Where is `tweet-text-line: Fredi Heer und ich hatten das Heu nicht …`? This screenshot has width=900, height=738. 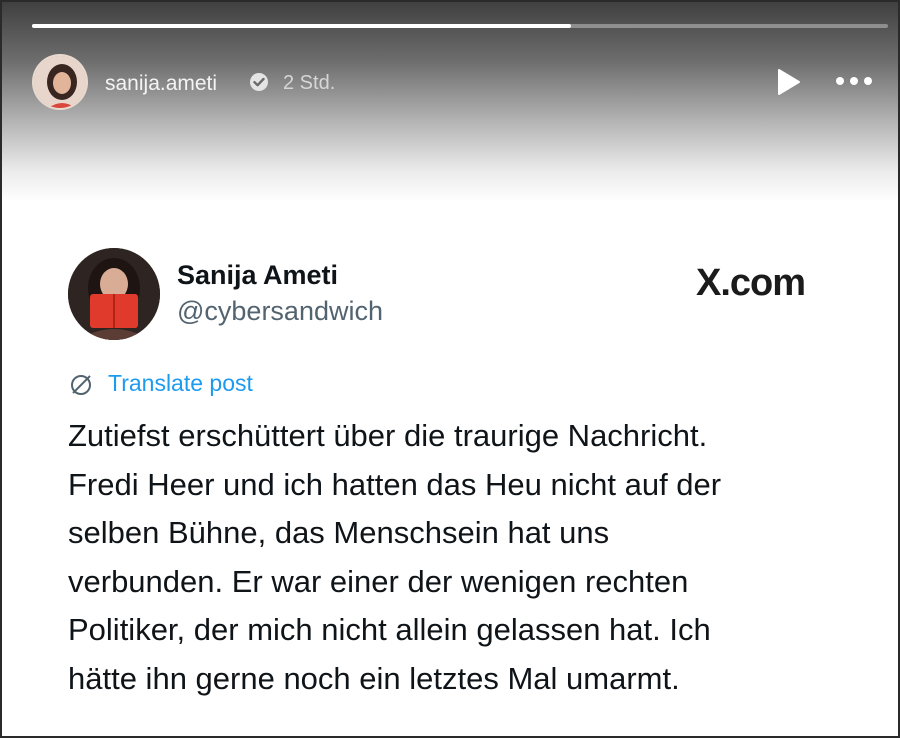
tweet-text-line: Fredi Heer und ich hatten das Heu nicht … is located at coordinates (395, 484).